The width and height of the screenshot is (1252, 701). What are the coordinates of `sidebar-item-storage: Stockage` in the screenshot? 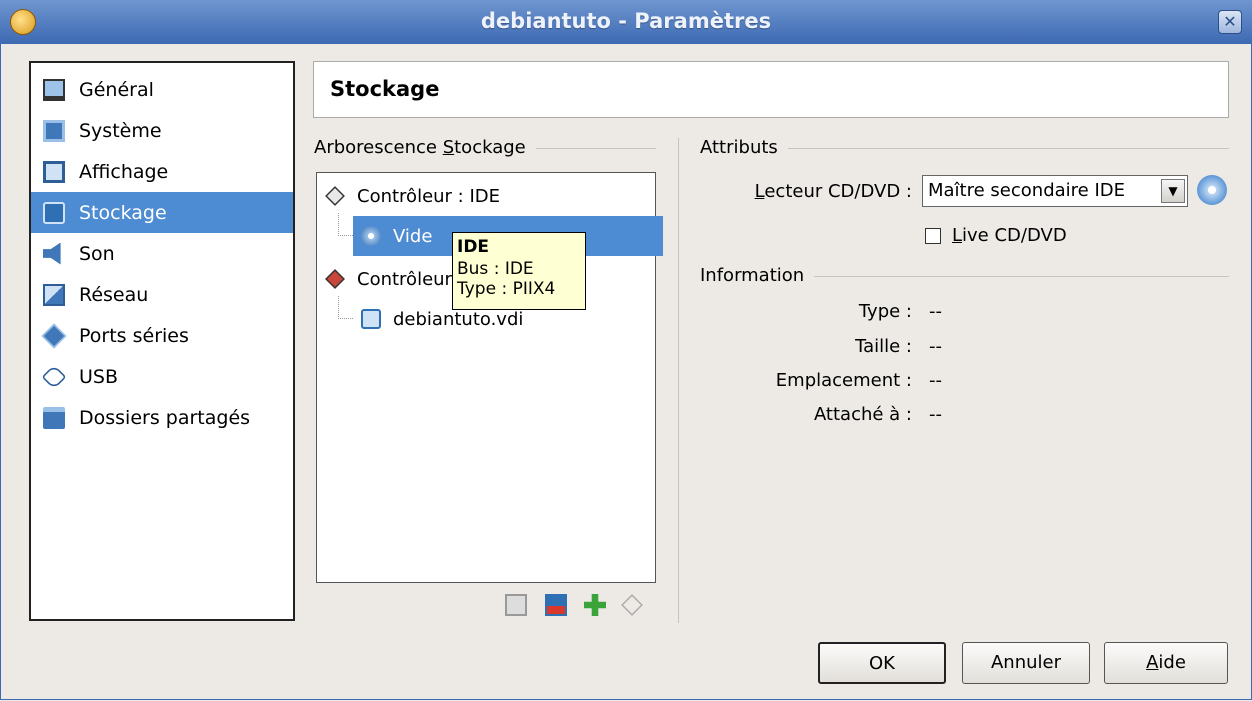 It's located at (162, 212).